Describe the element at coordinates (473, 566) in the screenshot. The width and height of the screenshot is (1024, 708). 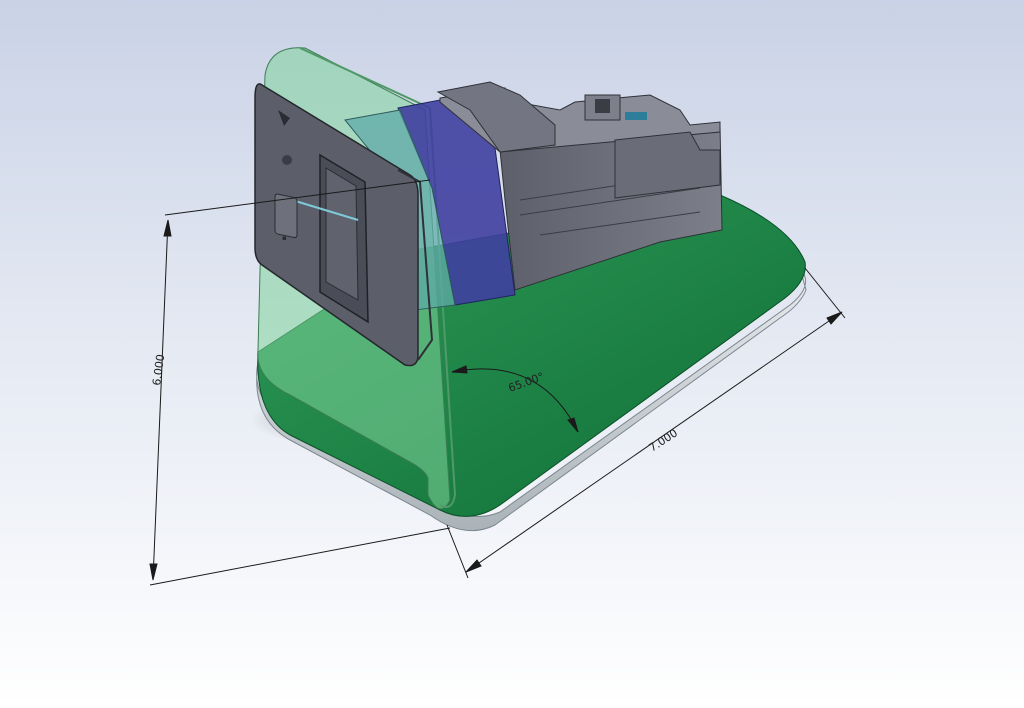
I see `dimension-length-arrow-left` at that location.